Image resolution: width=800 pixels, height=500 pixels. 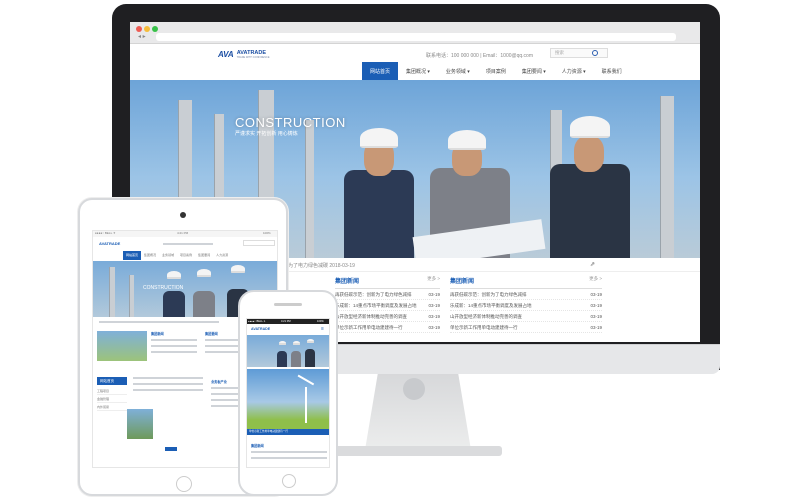 What do you see at coordinates (418, 72) in the screenshot?
I see `nav-item: 集团概况 ▾` at bounding box center [418, 72].